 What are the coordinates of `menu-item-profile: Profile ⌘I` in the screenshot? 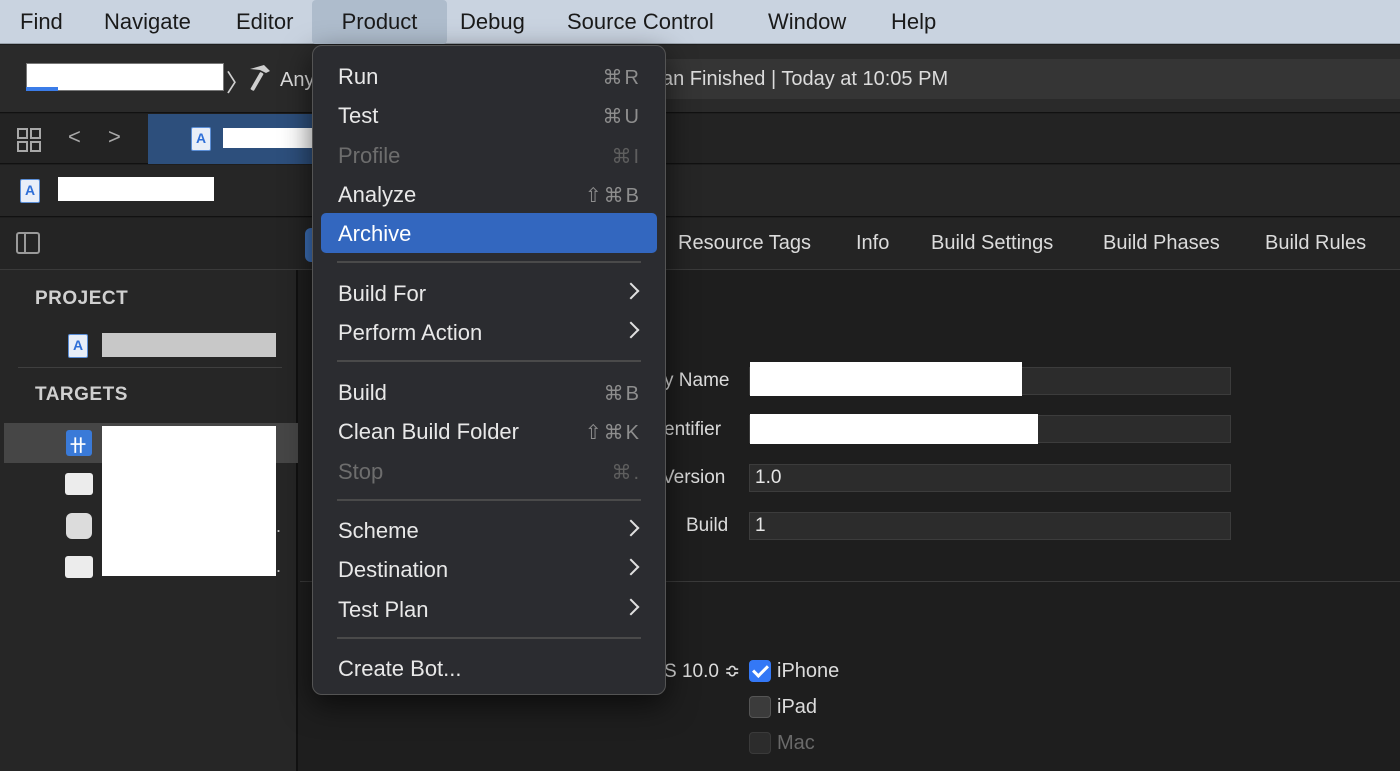 It's located at (489, 155).